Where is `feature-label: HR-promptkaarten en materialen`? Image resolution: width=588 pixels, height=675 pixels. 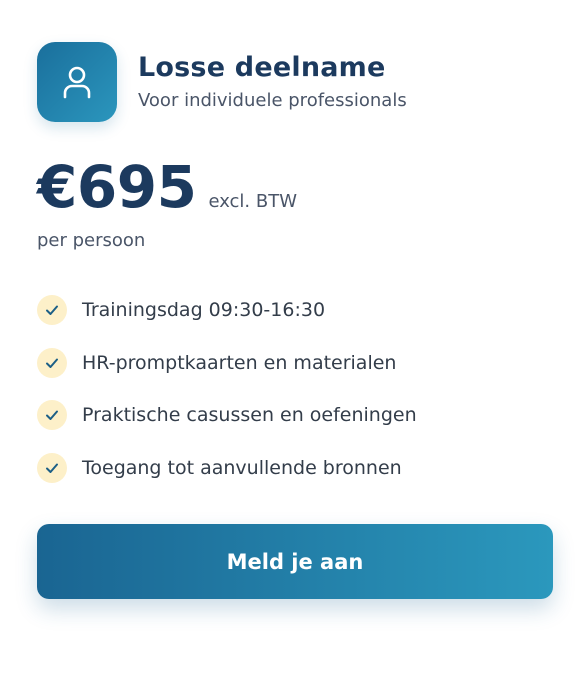 feature-label: HR-promptkaarten en materialen is located at coordinates (239, 362).